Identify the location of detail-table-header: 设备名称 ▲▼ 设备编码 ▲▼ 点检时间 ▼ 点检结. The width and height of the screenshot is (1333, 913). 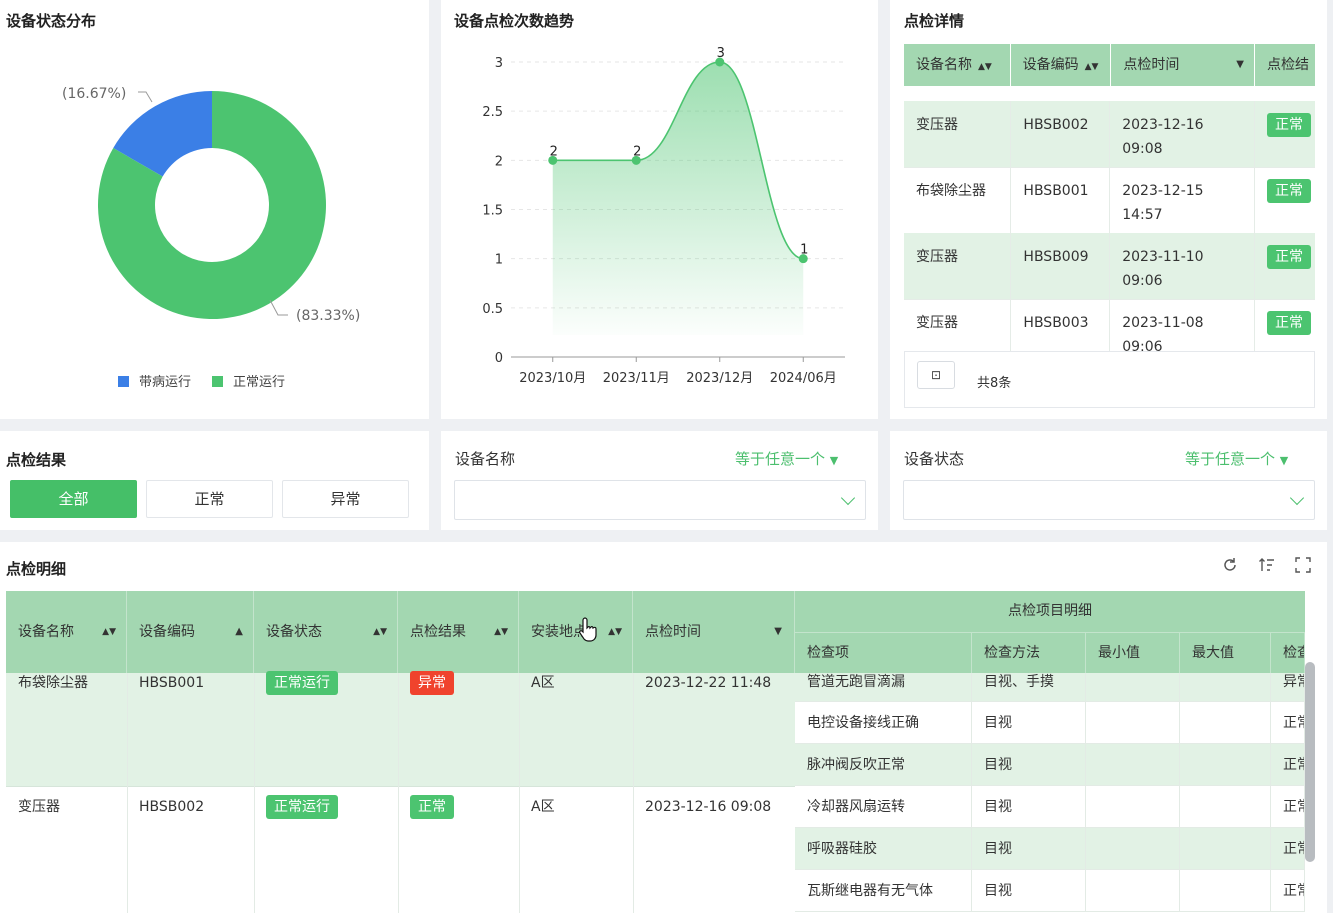
(1109, 65).